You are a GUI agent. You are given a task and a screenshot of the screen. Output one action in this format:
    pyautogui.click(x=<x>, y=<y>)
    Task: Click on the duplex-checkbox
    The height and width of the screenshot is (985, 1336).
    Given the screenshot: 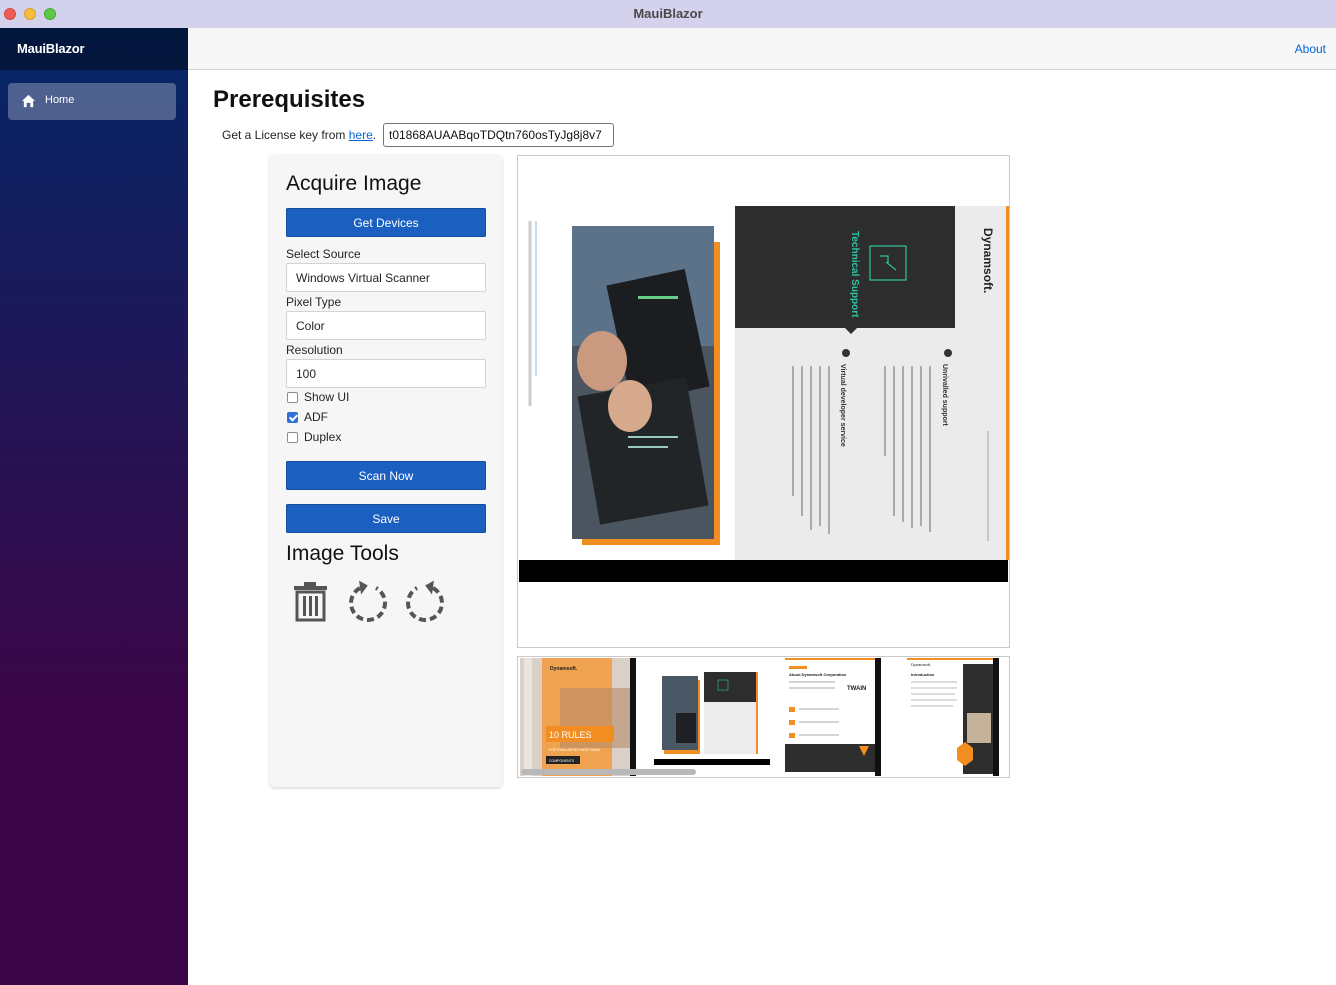 What is the action you would take?
    pyautogui.click(x=292, y=437)
    